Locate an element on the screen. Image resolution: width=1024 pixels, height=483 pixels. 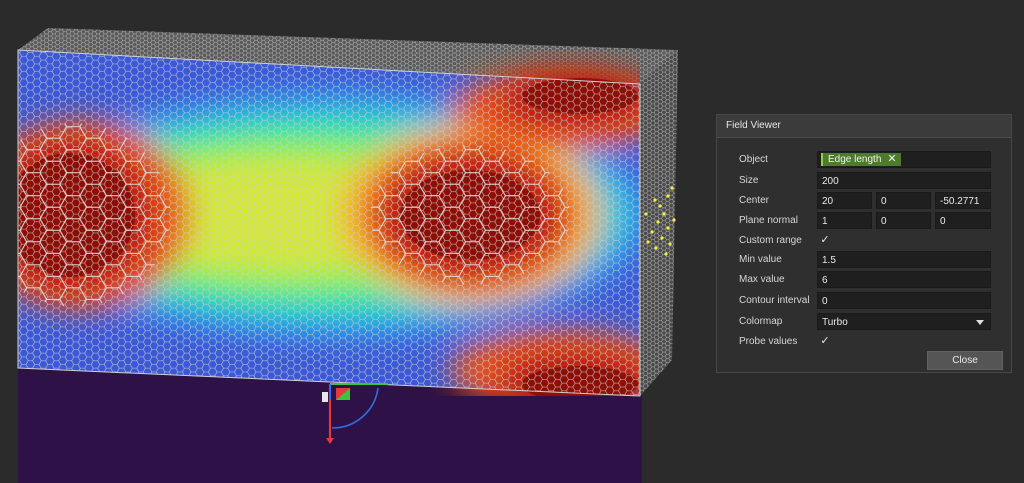
object-chip: Edge length ✕ is located at coordinates (861, 159).